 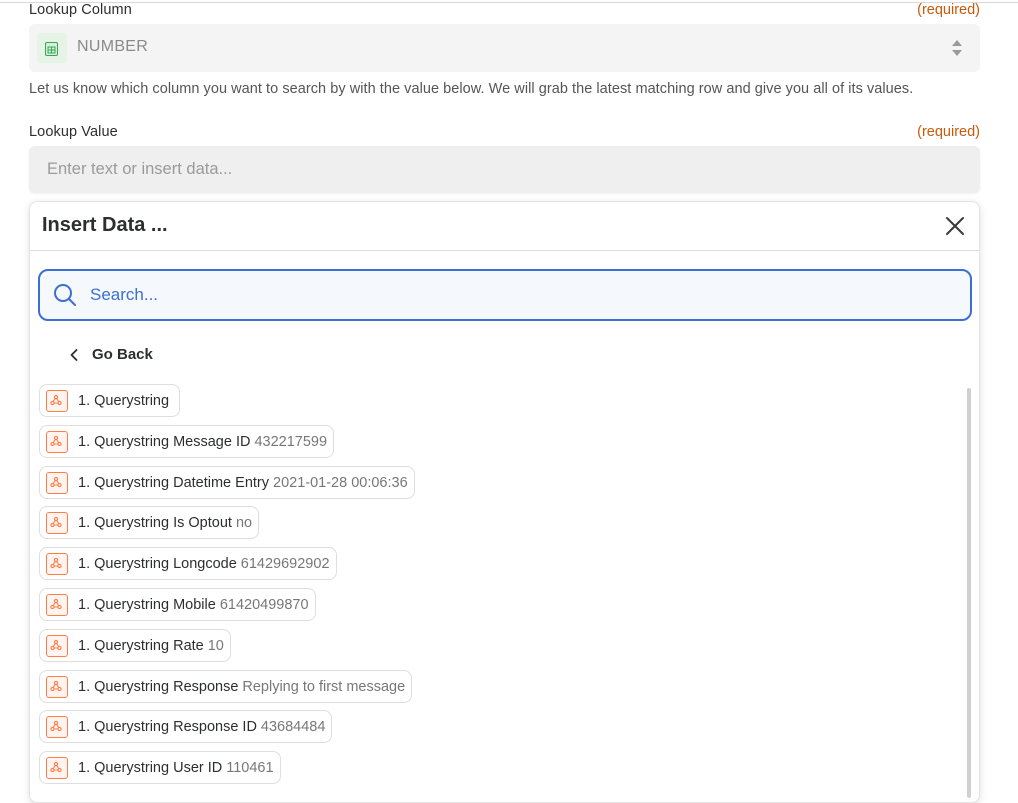 I want to click on data-item-value: Replying to first message, so click(x=324, y=686).